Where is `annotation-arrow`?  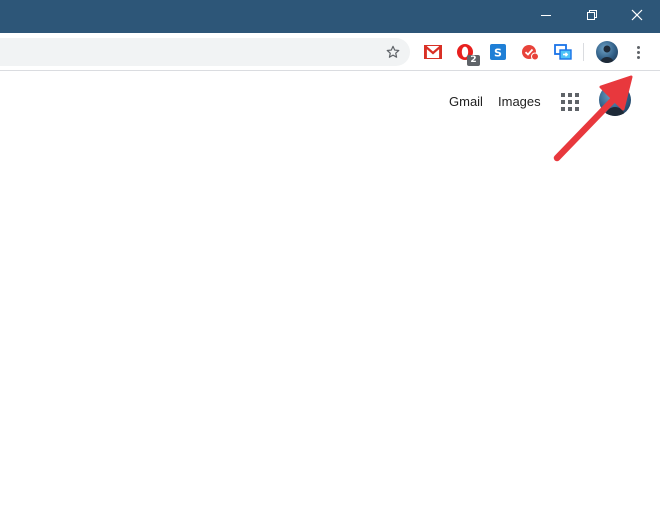 annotation-arrow is located at coordinates (593, 118).